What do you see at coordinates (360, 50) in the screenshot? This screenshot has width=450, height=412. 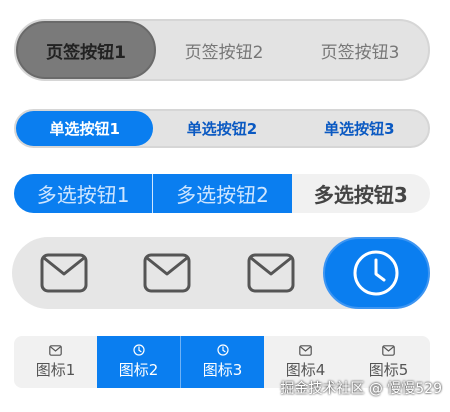 I see `tab-button-3: 页签按钮3` at bounding box center [360, 50].